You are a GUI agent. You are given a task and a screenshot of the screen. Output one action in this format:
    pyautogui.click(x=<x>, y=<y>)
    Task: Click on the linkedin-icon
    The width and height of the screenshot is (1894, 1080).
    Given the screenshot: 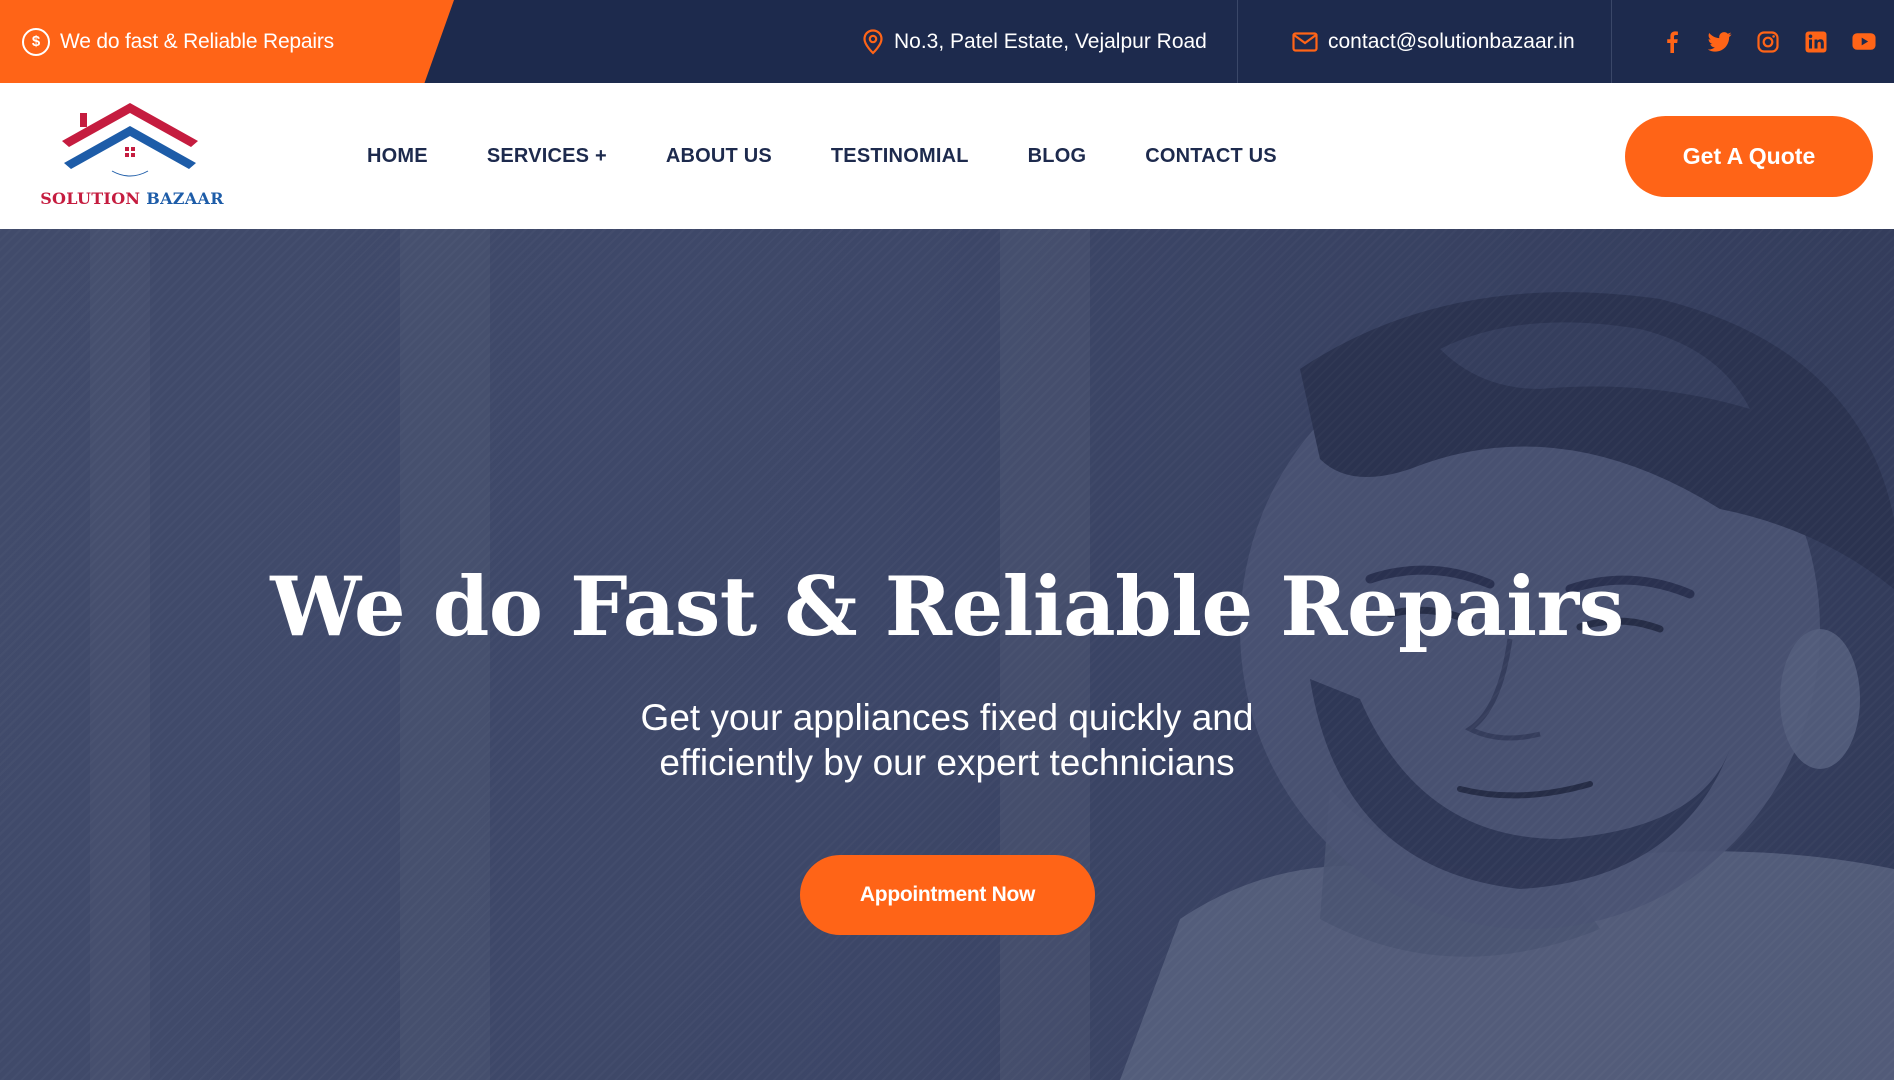 What is the action you would take?
    pyautogui.click(x=1816, y=42)
    